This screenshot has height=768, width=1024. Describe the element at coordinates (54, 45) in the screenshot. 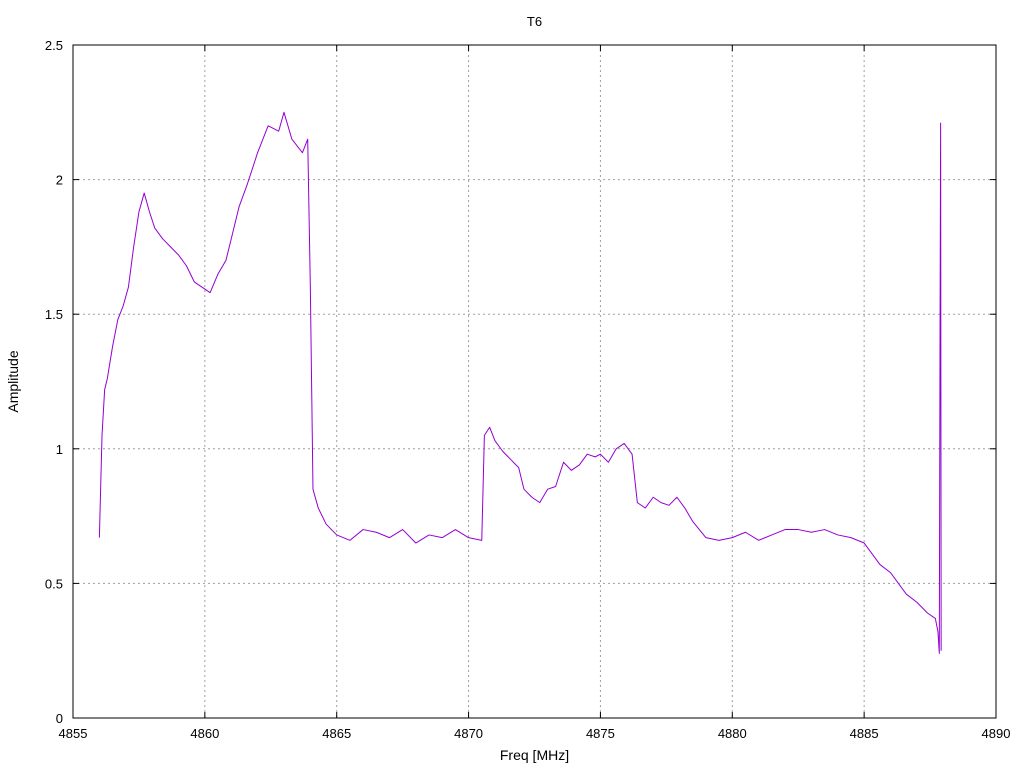

I see `y-tick-label: 2.5` at that location.